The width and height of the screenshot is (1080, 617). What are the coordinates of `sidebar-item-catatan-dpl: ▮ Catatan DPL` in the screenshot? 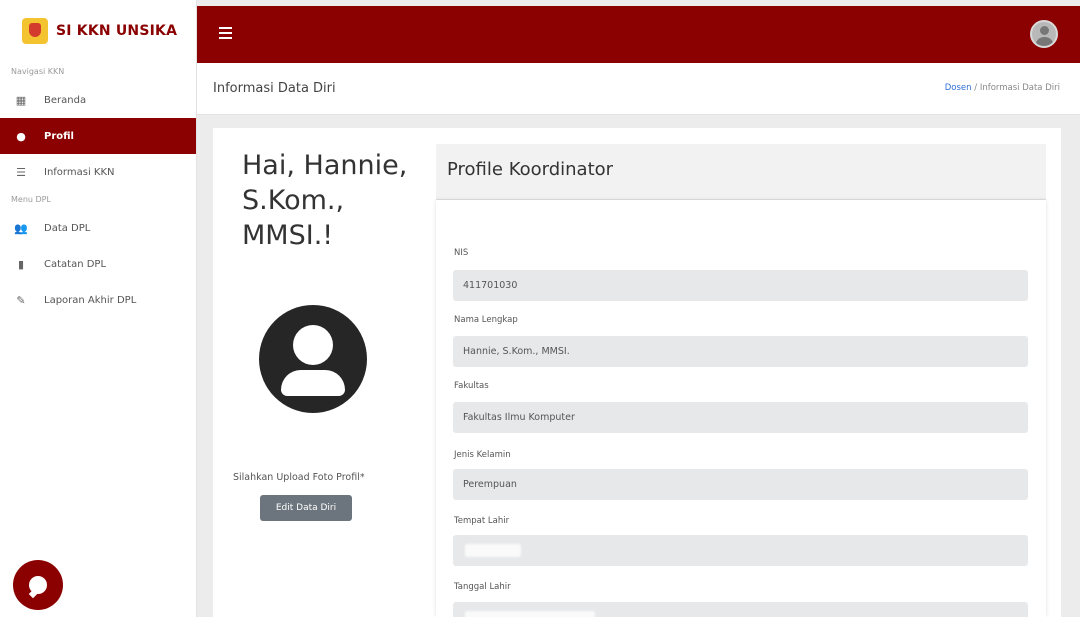 It's located at (98, 264).